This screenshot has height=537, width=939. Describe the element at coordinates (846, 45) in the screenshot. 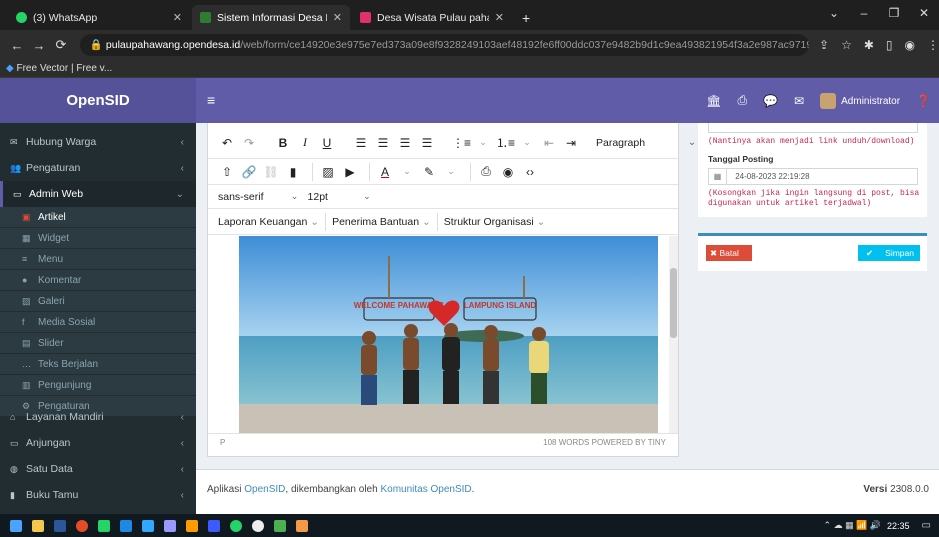

I see `star-icon: ☆` at that location.